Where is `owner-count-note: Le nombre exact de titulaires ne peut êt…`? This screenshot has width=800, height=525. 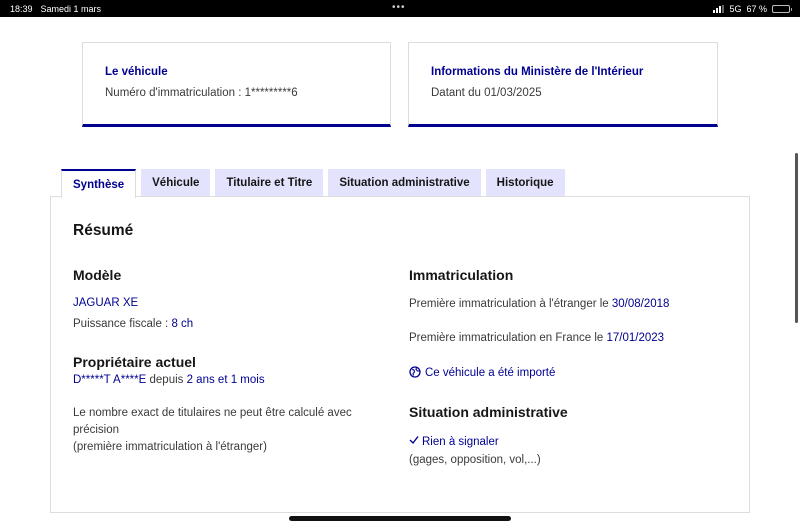 owner-count-note: Le nombre exact de titulaires ne peut êt… is located at coordinates (212, 430).